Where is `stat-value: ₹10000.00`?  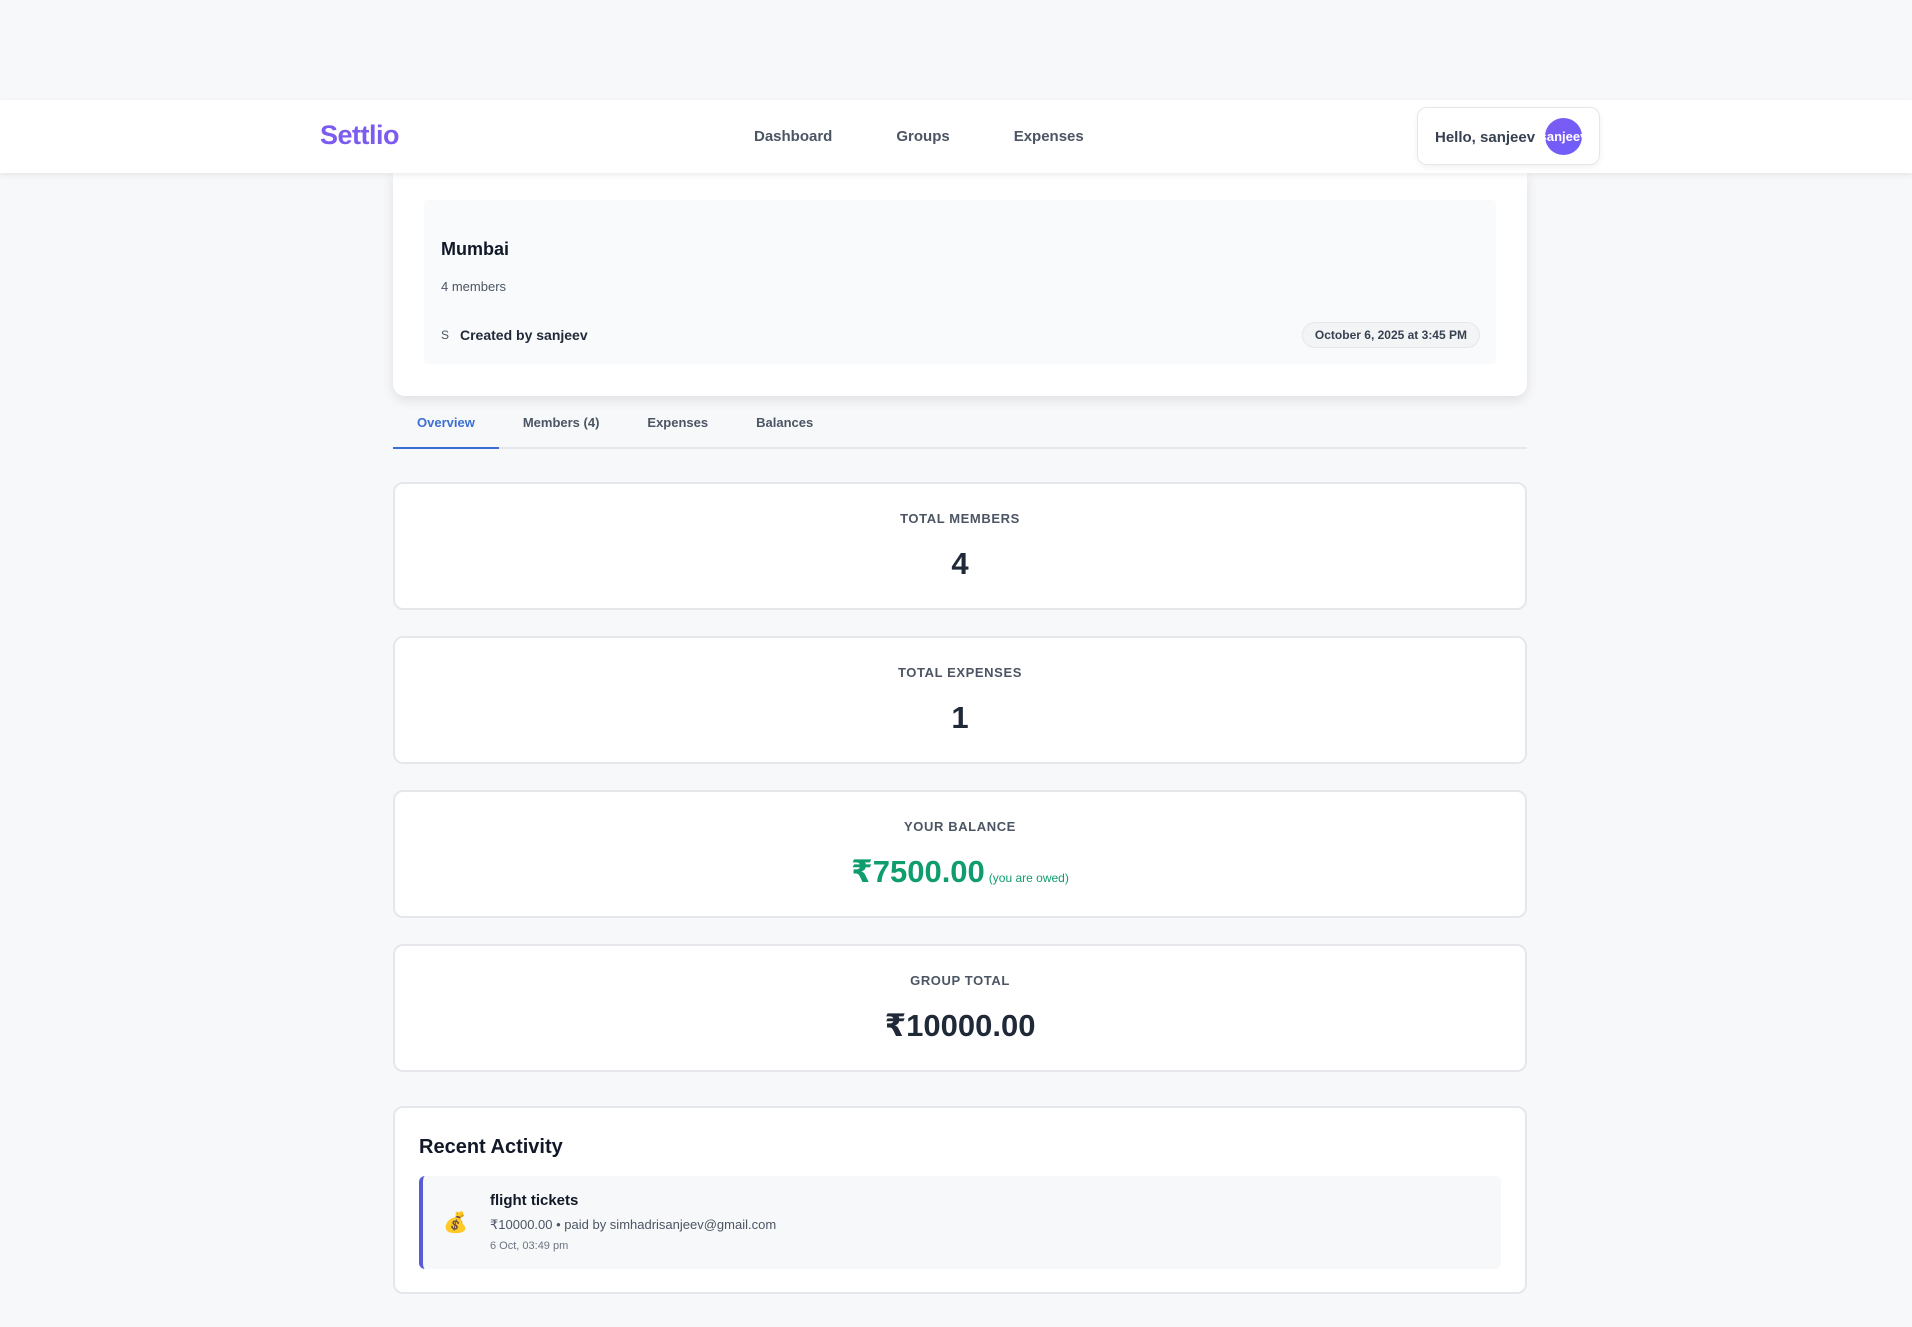 stat-value: ₹10000.00 is located at coordinates (960, 1025).